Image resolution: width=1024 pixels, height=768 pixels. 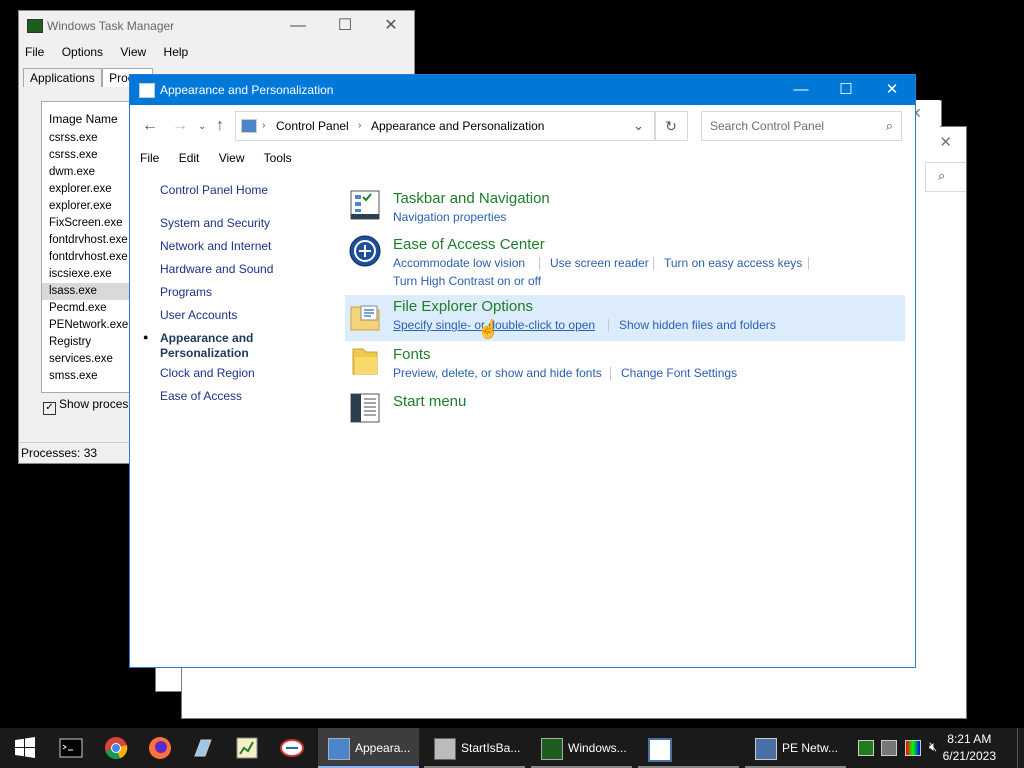 What do you see at coordinates (71, 748) in the screenshot?
I see `command-prompt-icon` at bounding box center [71, 748].